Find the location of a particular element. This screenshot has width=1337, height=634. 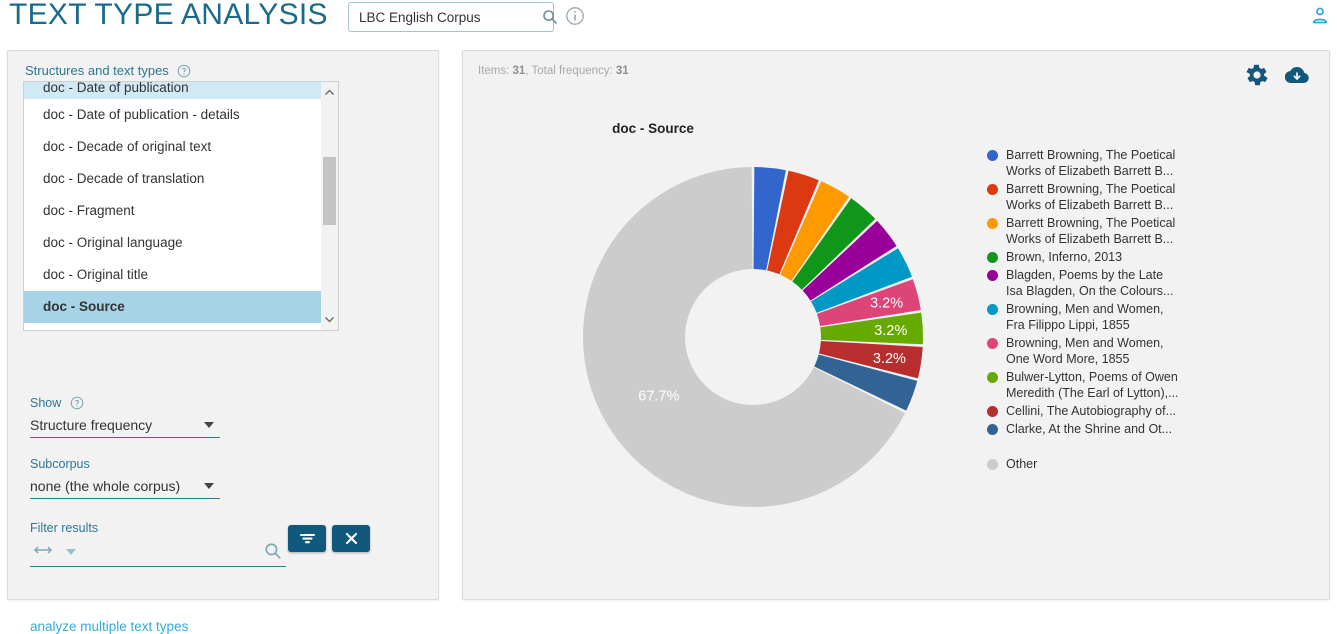

filter-label: Filter results is located at coordinates (64, 528).